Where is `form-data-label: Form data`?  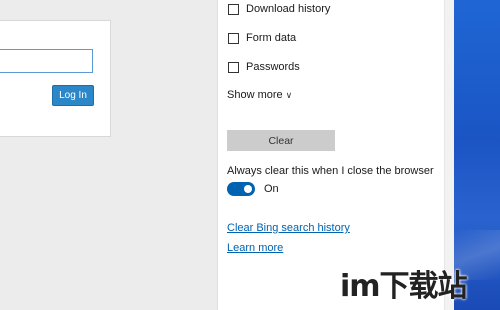
form-data-label: Form data is located at coordinates (271, 38).